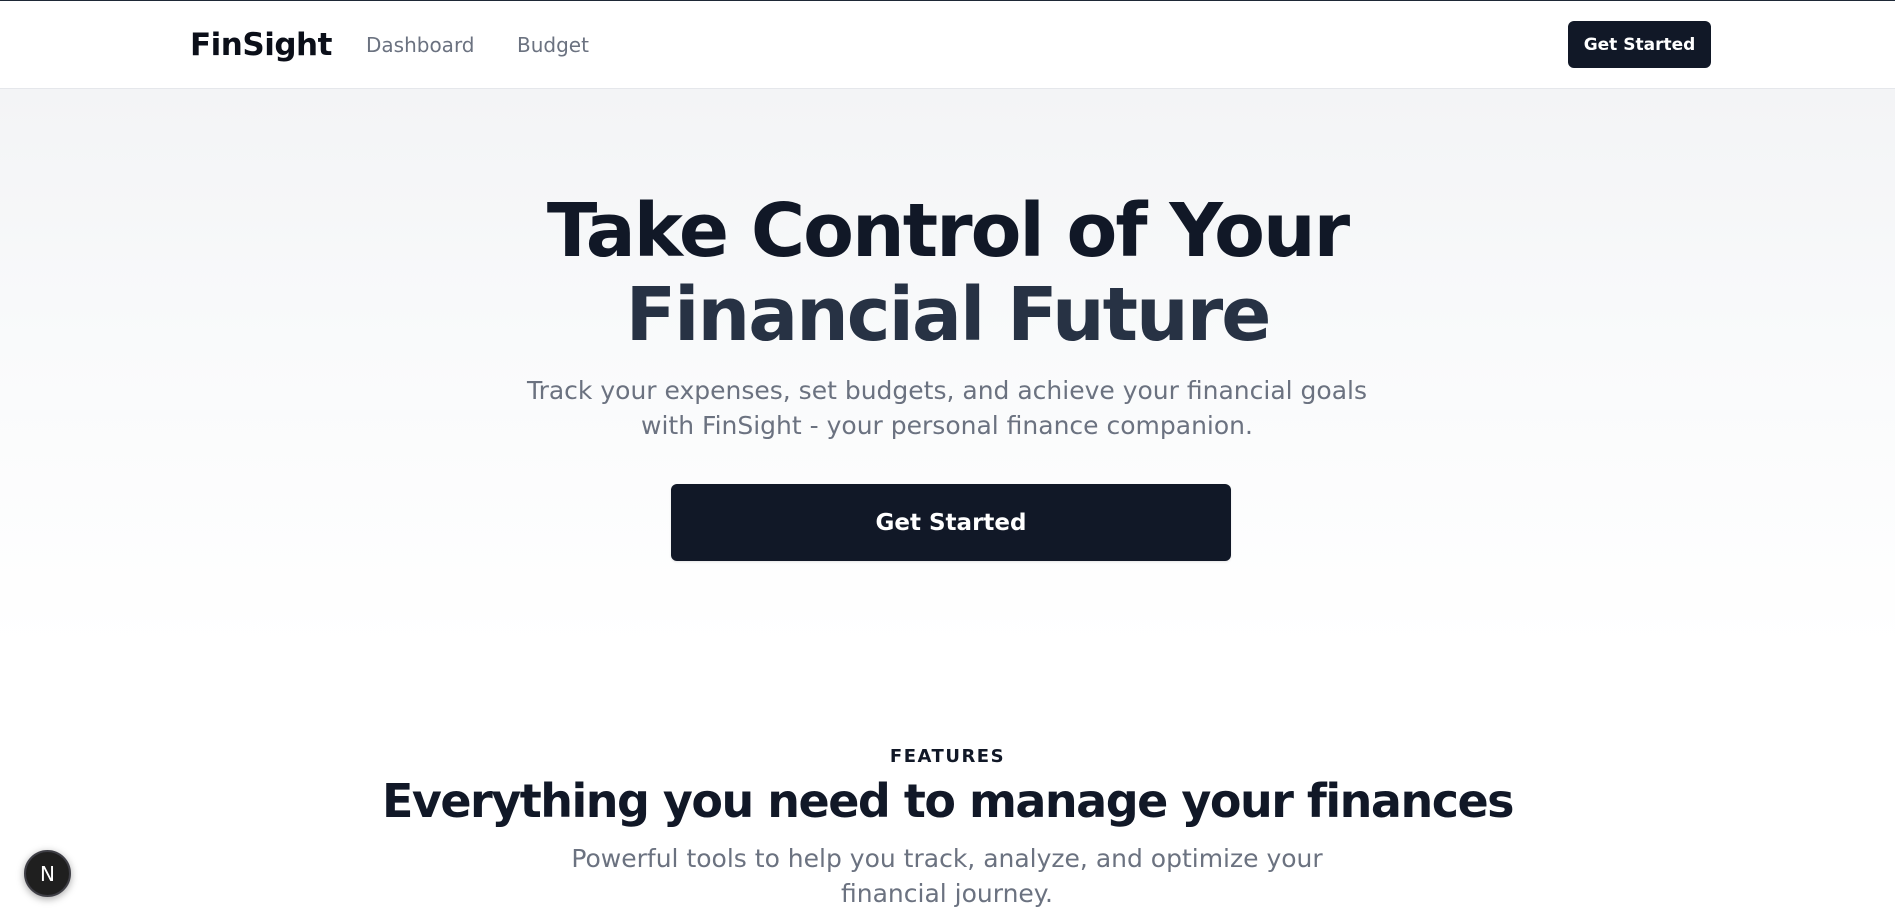  What do you see at coordinates (420, 45) in the screenshot?
I see `nav-link-dashboard: Dashboard` at bounding box center [420, 45].